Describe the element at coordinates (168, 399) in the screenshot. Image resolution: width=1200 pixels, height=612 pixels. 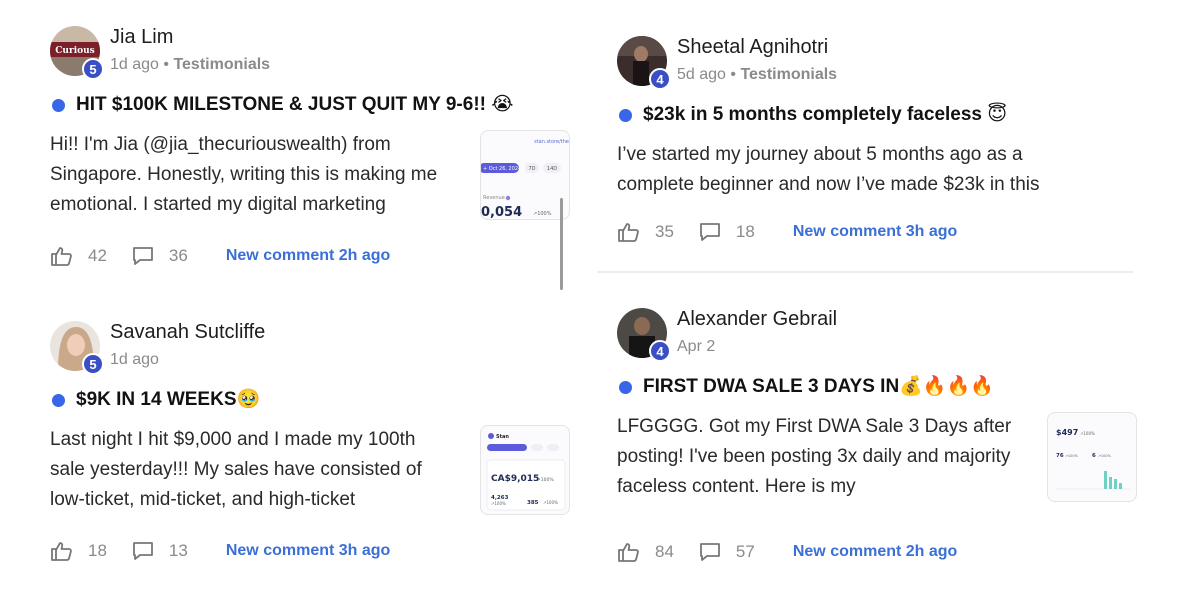
I see `post-title-text: $9K IN 14 WEEKS🥹` at that location.